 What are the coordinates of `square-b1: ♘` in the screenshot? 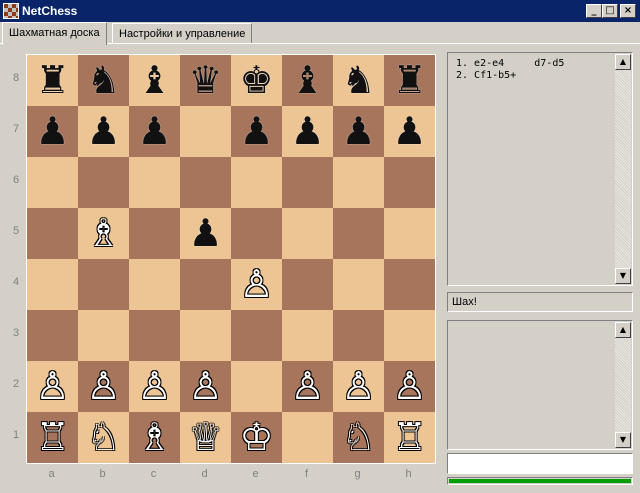 It's located at (103, 437).